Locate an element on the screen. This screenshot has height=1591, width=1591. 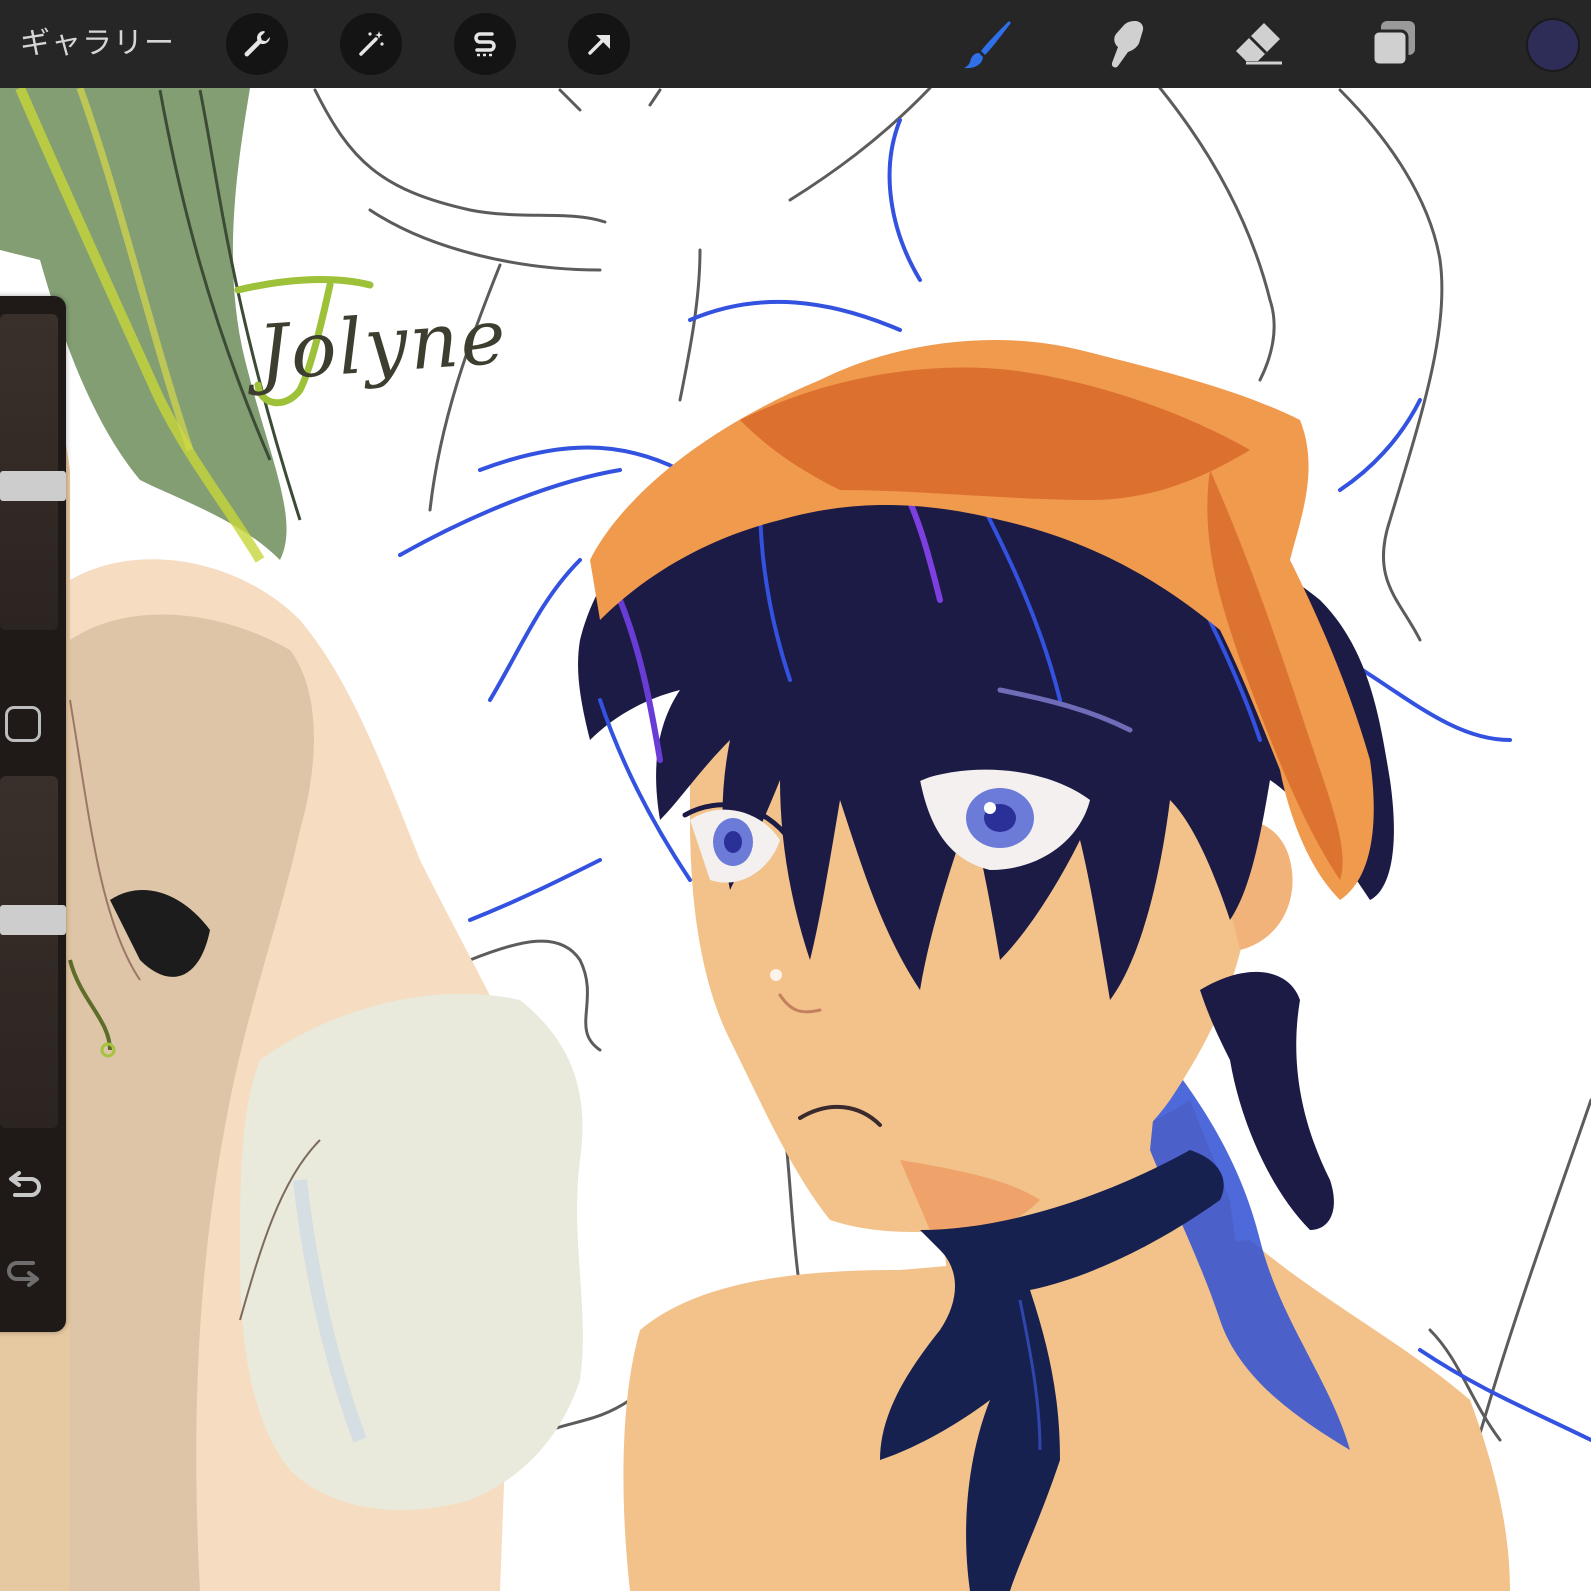
magic-wand-icon is located at coordinates (371, 43).